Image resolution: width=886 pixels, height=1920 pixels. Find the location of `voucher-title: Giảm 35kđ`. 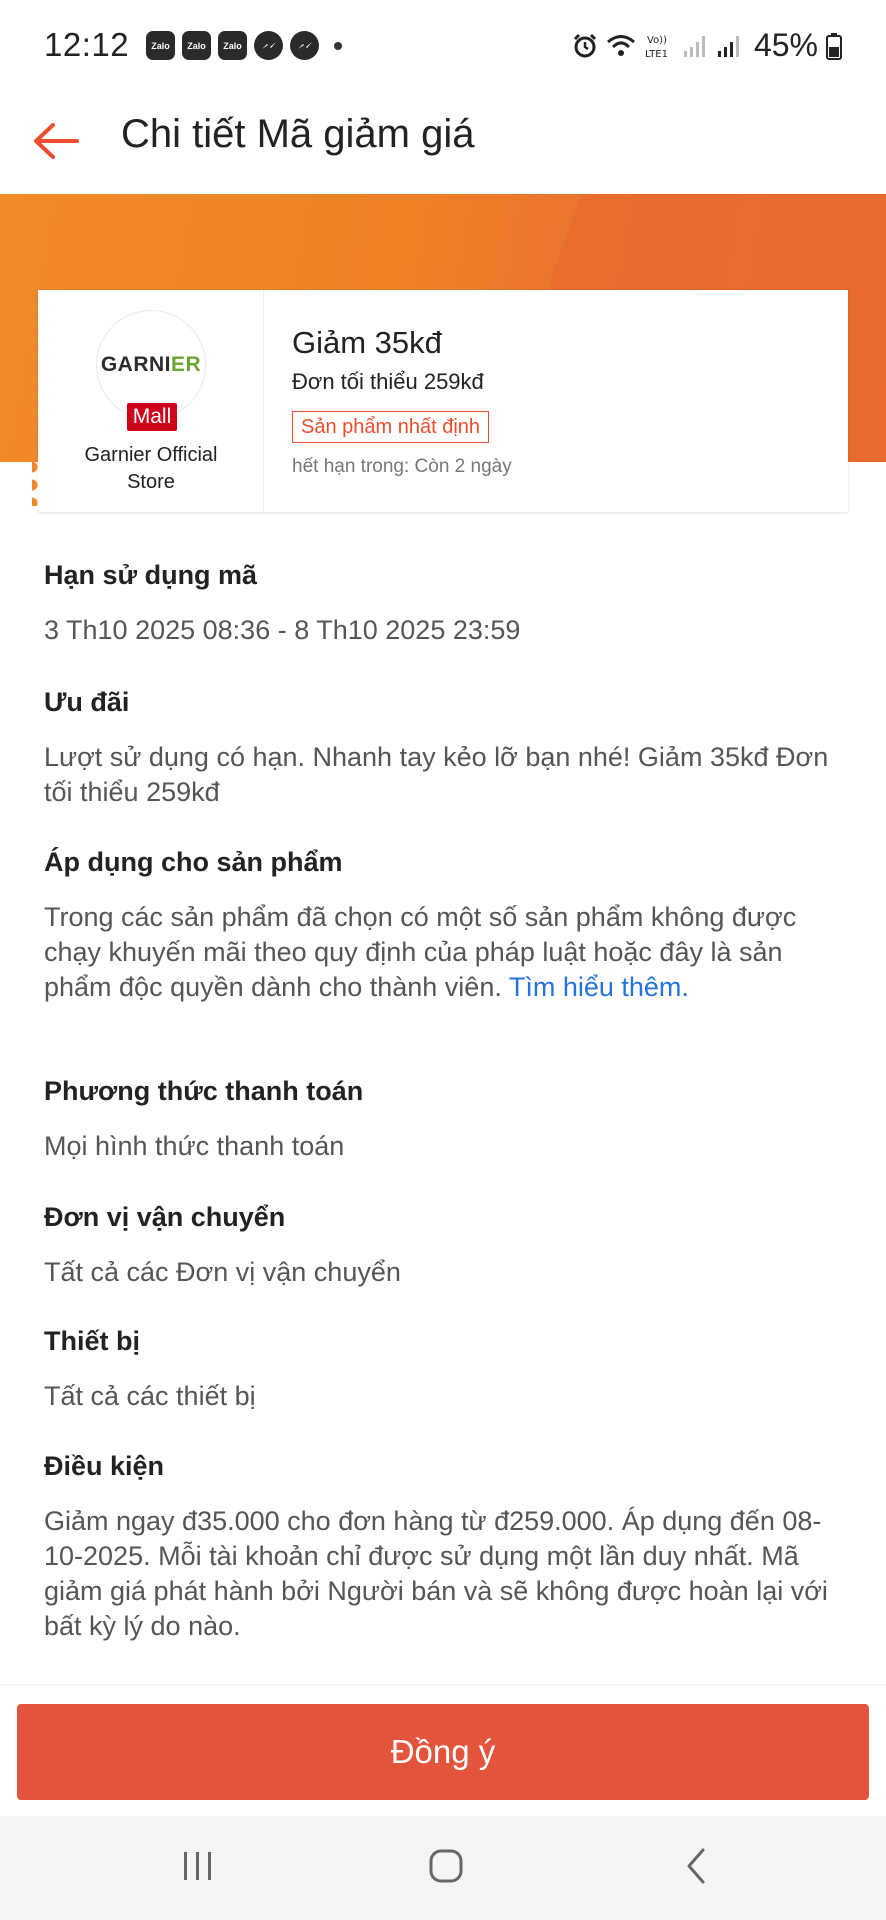

voucher-title: Giảm 35kđ is located at coordinates (367, 342).